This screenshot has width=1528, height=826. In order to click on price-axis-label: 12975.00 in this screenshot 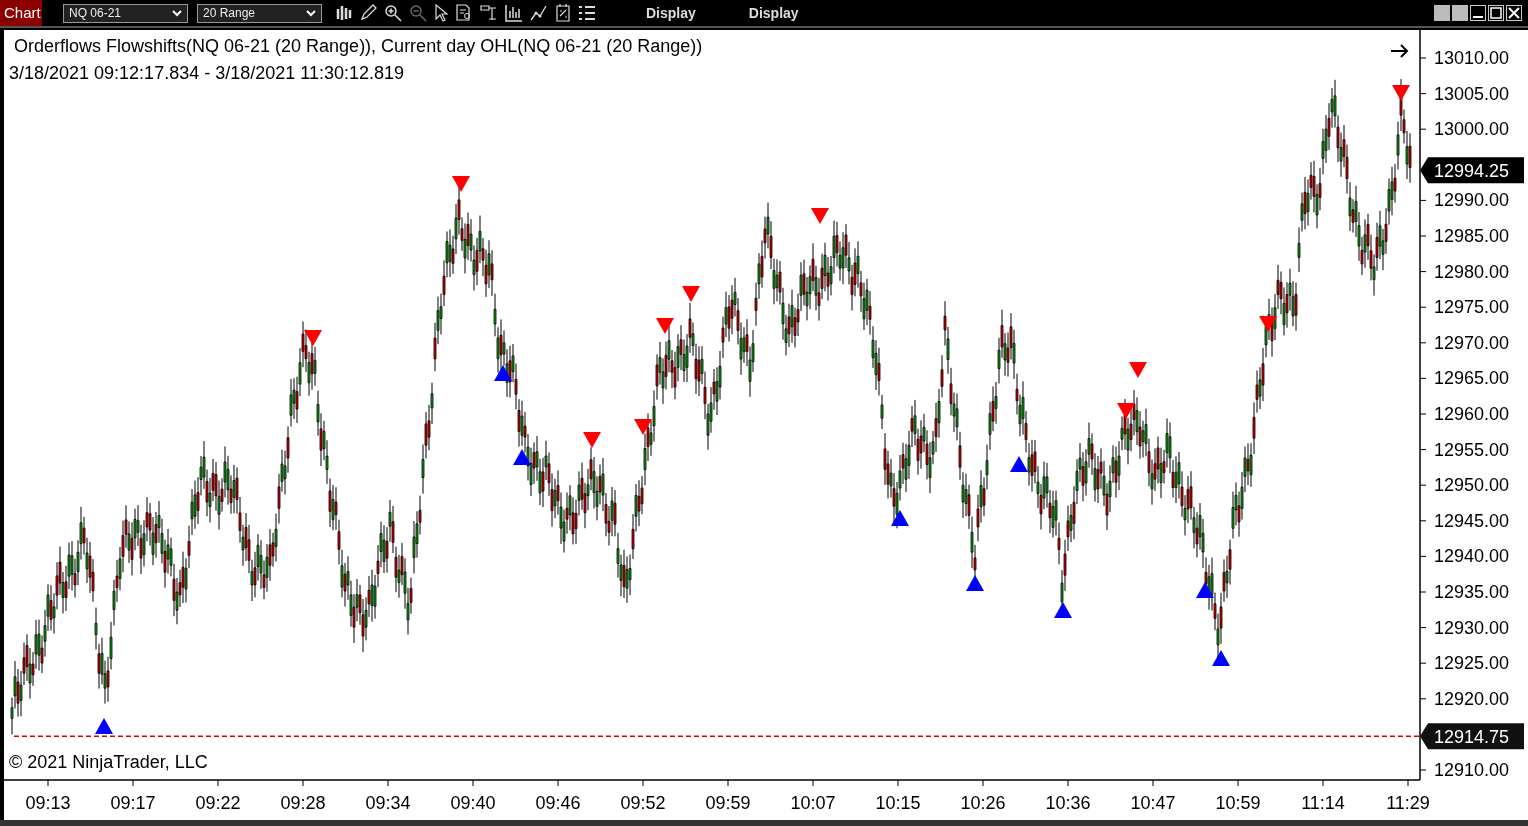, I will do `click(1472, 307)`.